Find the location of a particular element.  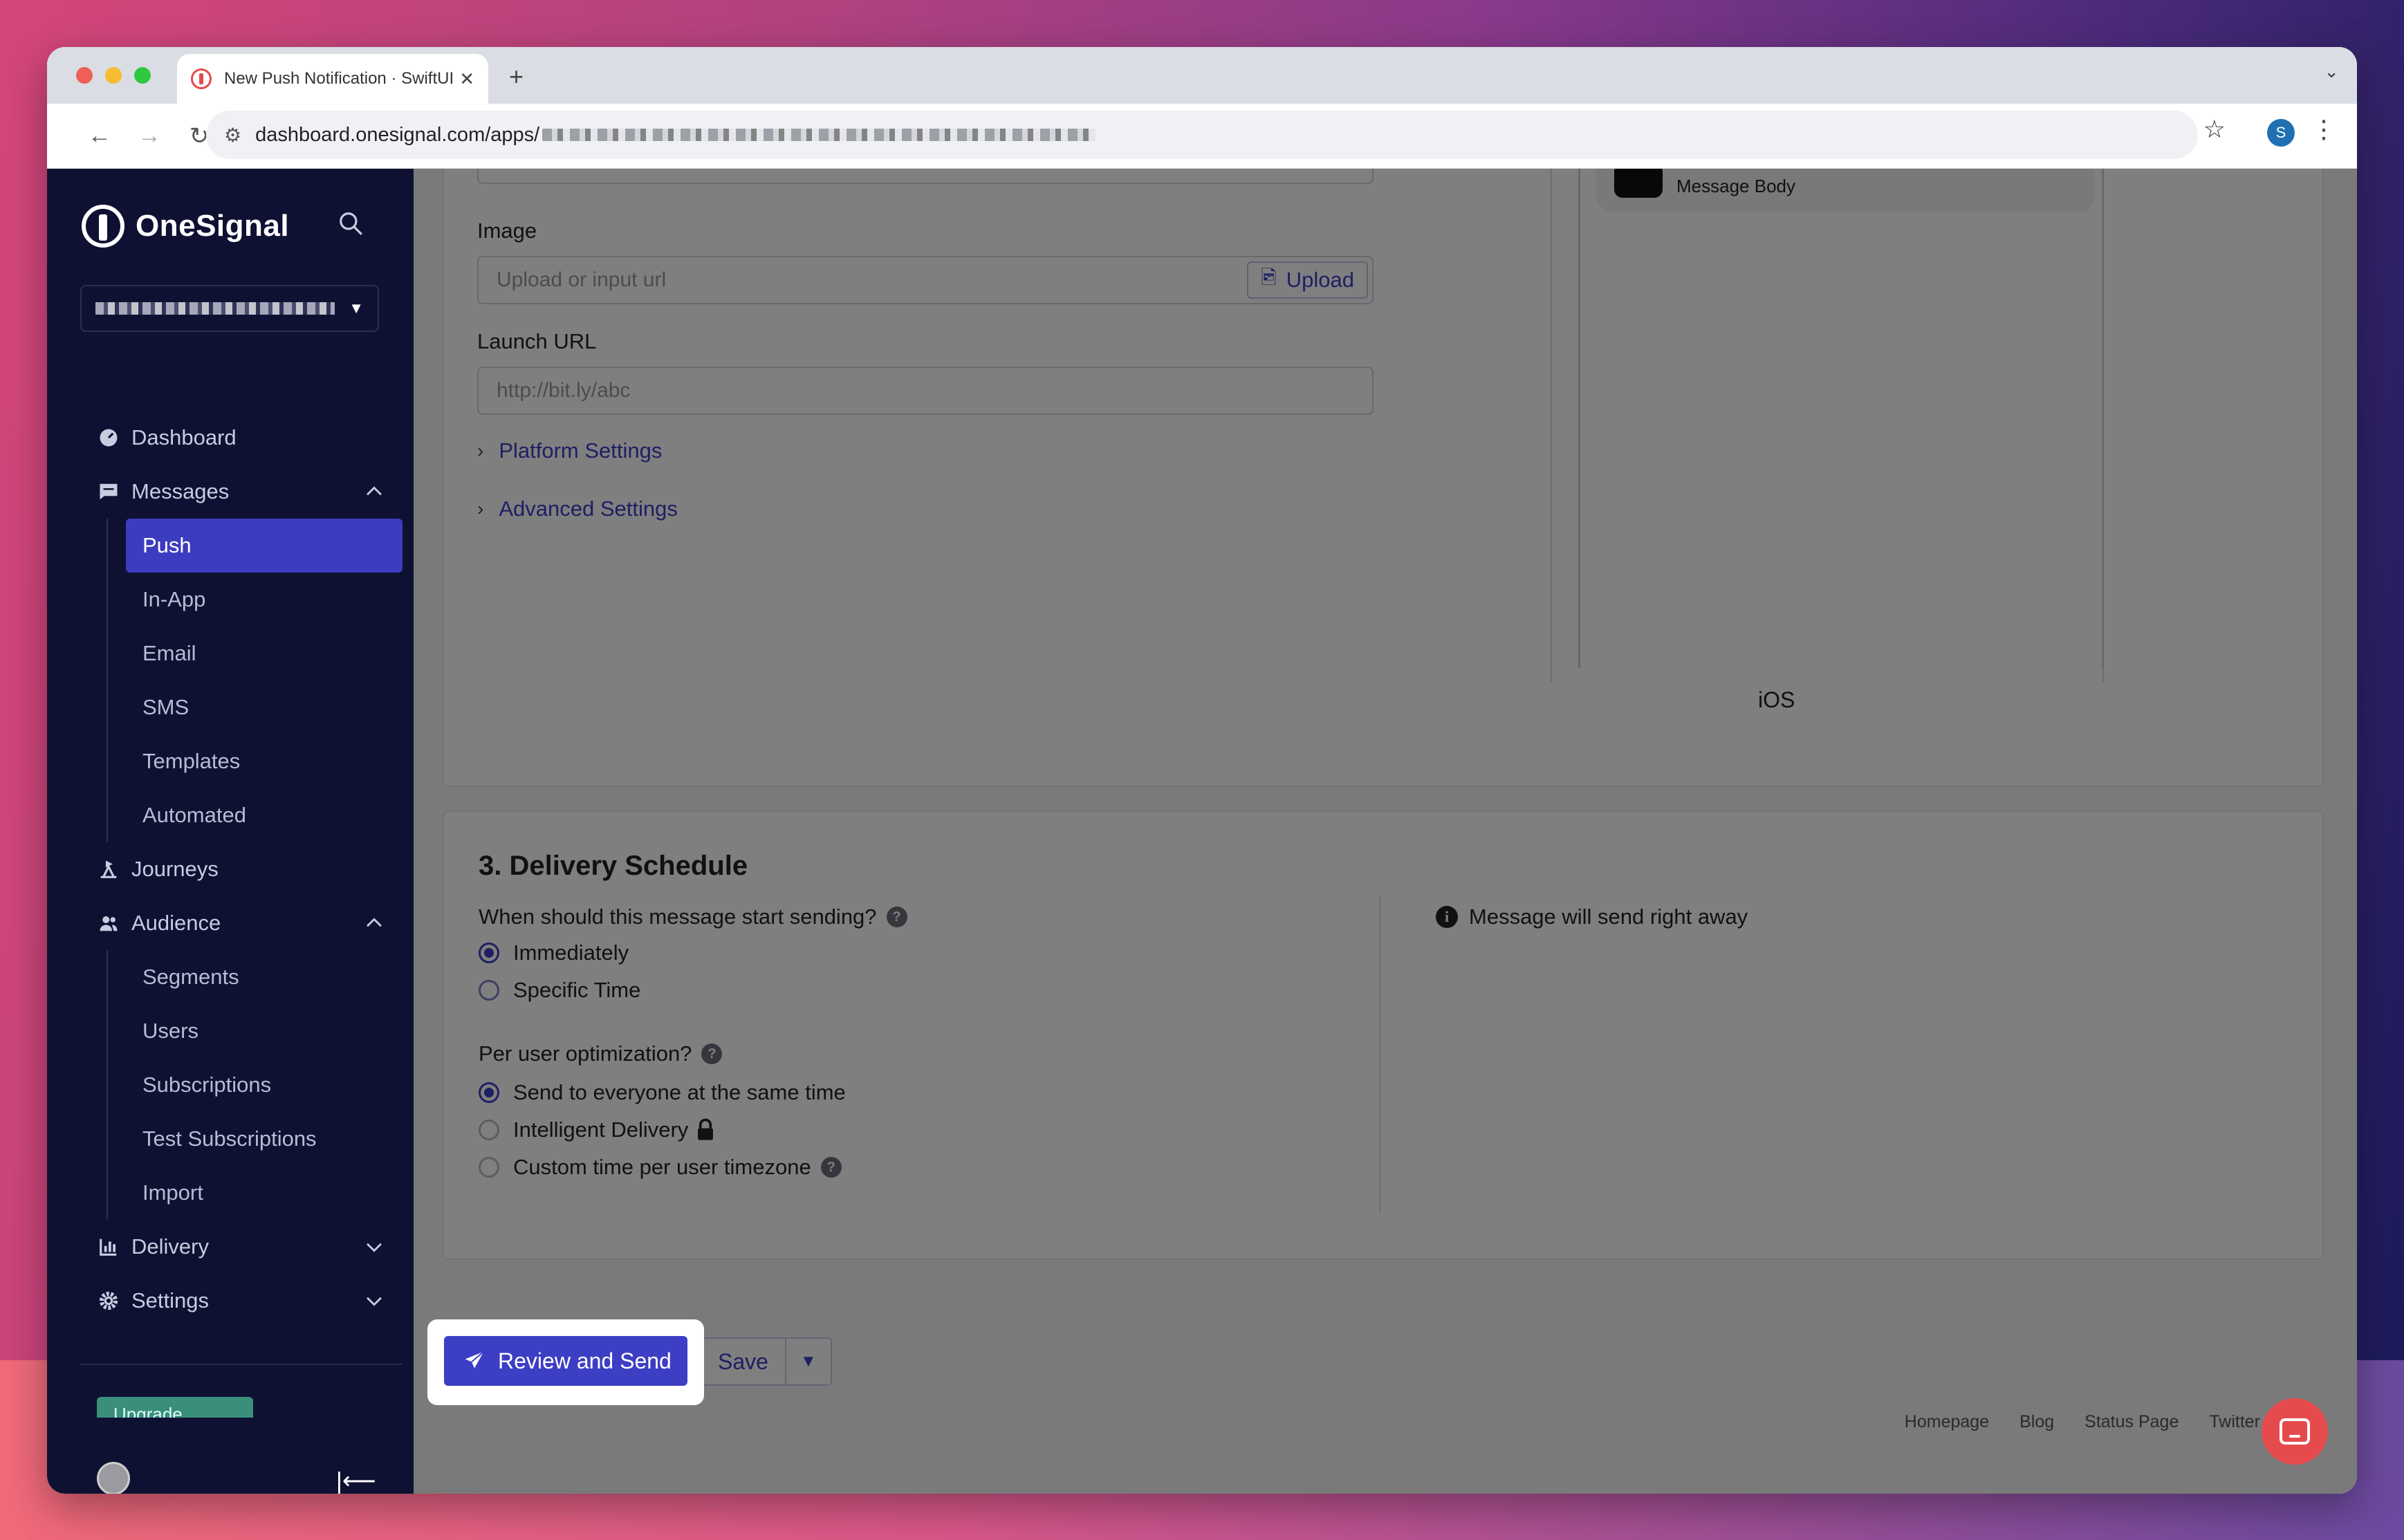

question-text: When should this message start sending? is located at coordinates (678, 917).